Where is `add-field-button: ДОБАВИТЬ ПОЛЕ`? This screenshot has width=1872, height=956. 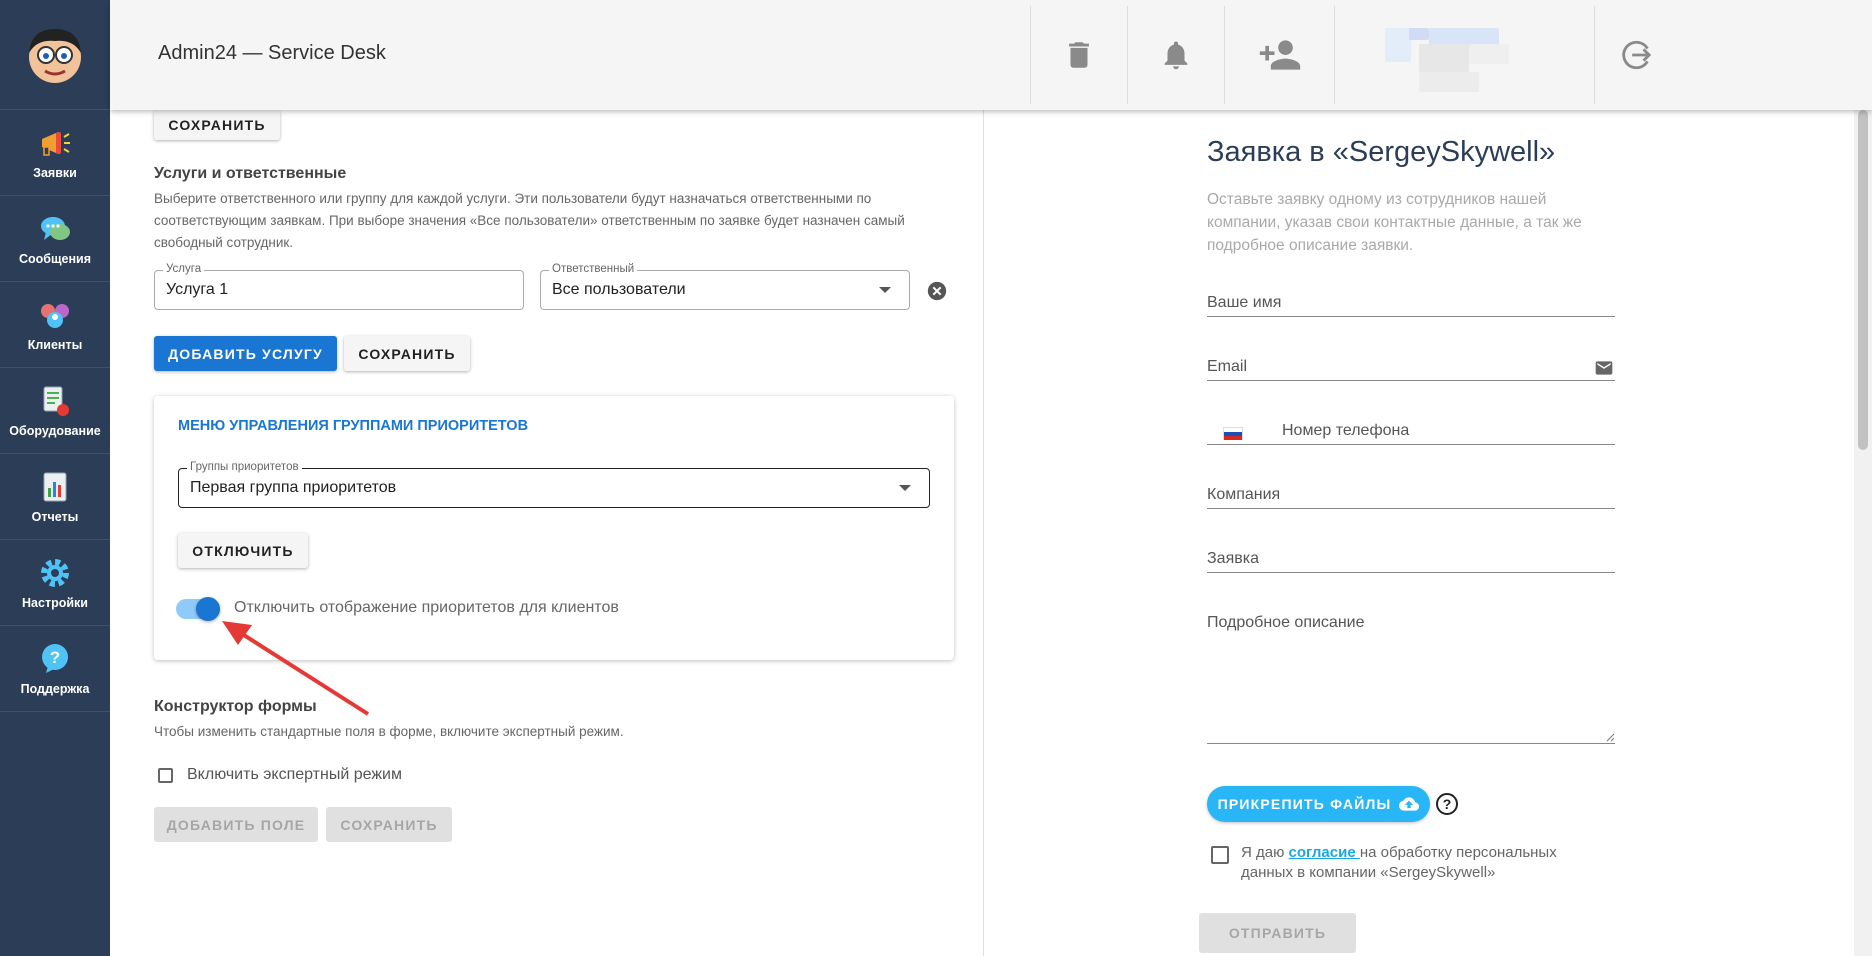 add-field-button: ДОБАВИТЬ ПОЛЕ is located at coordinates (236, 824).